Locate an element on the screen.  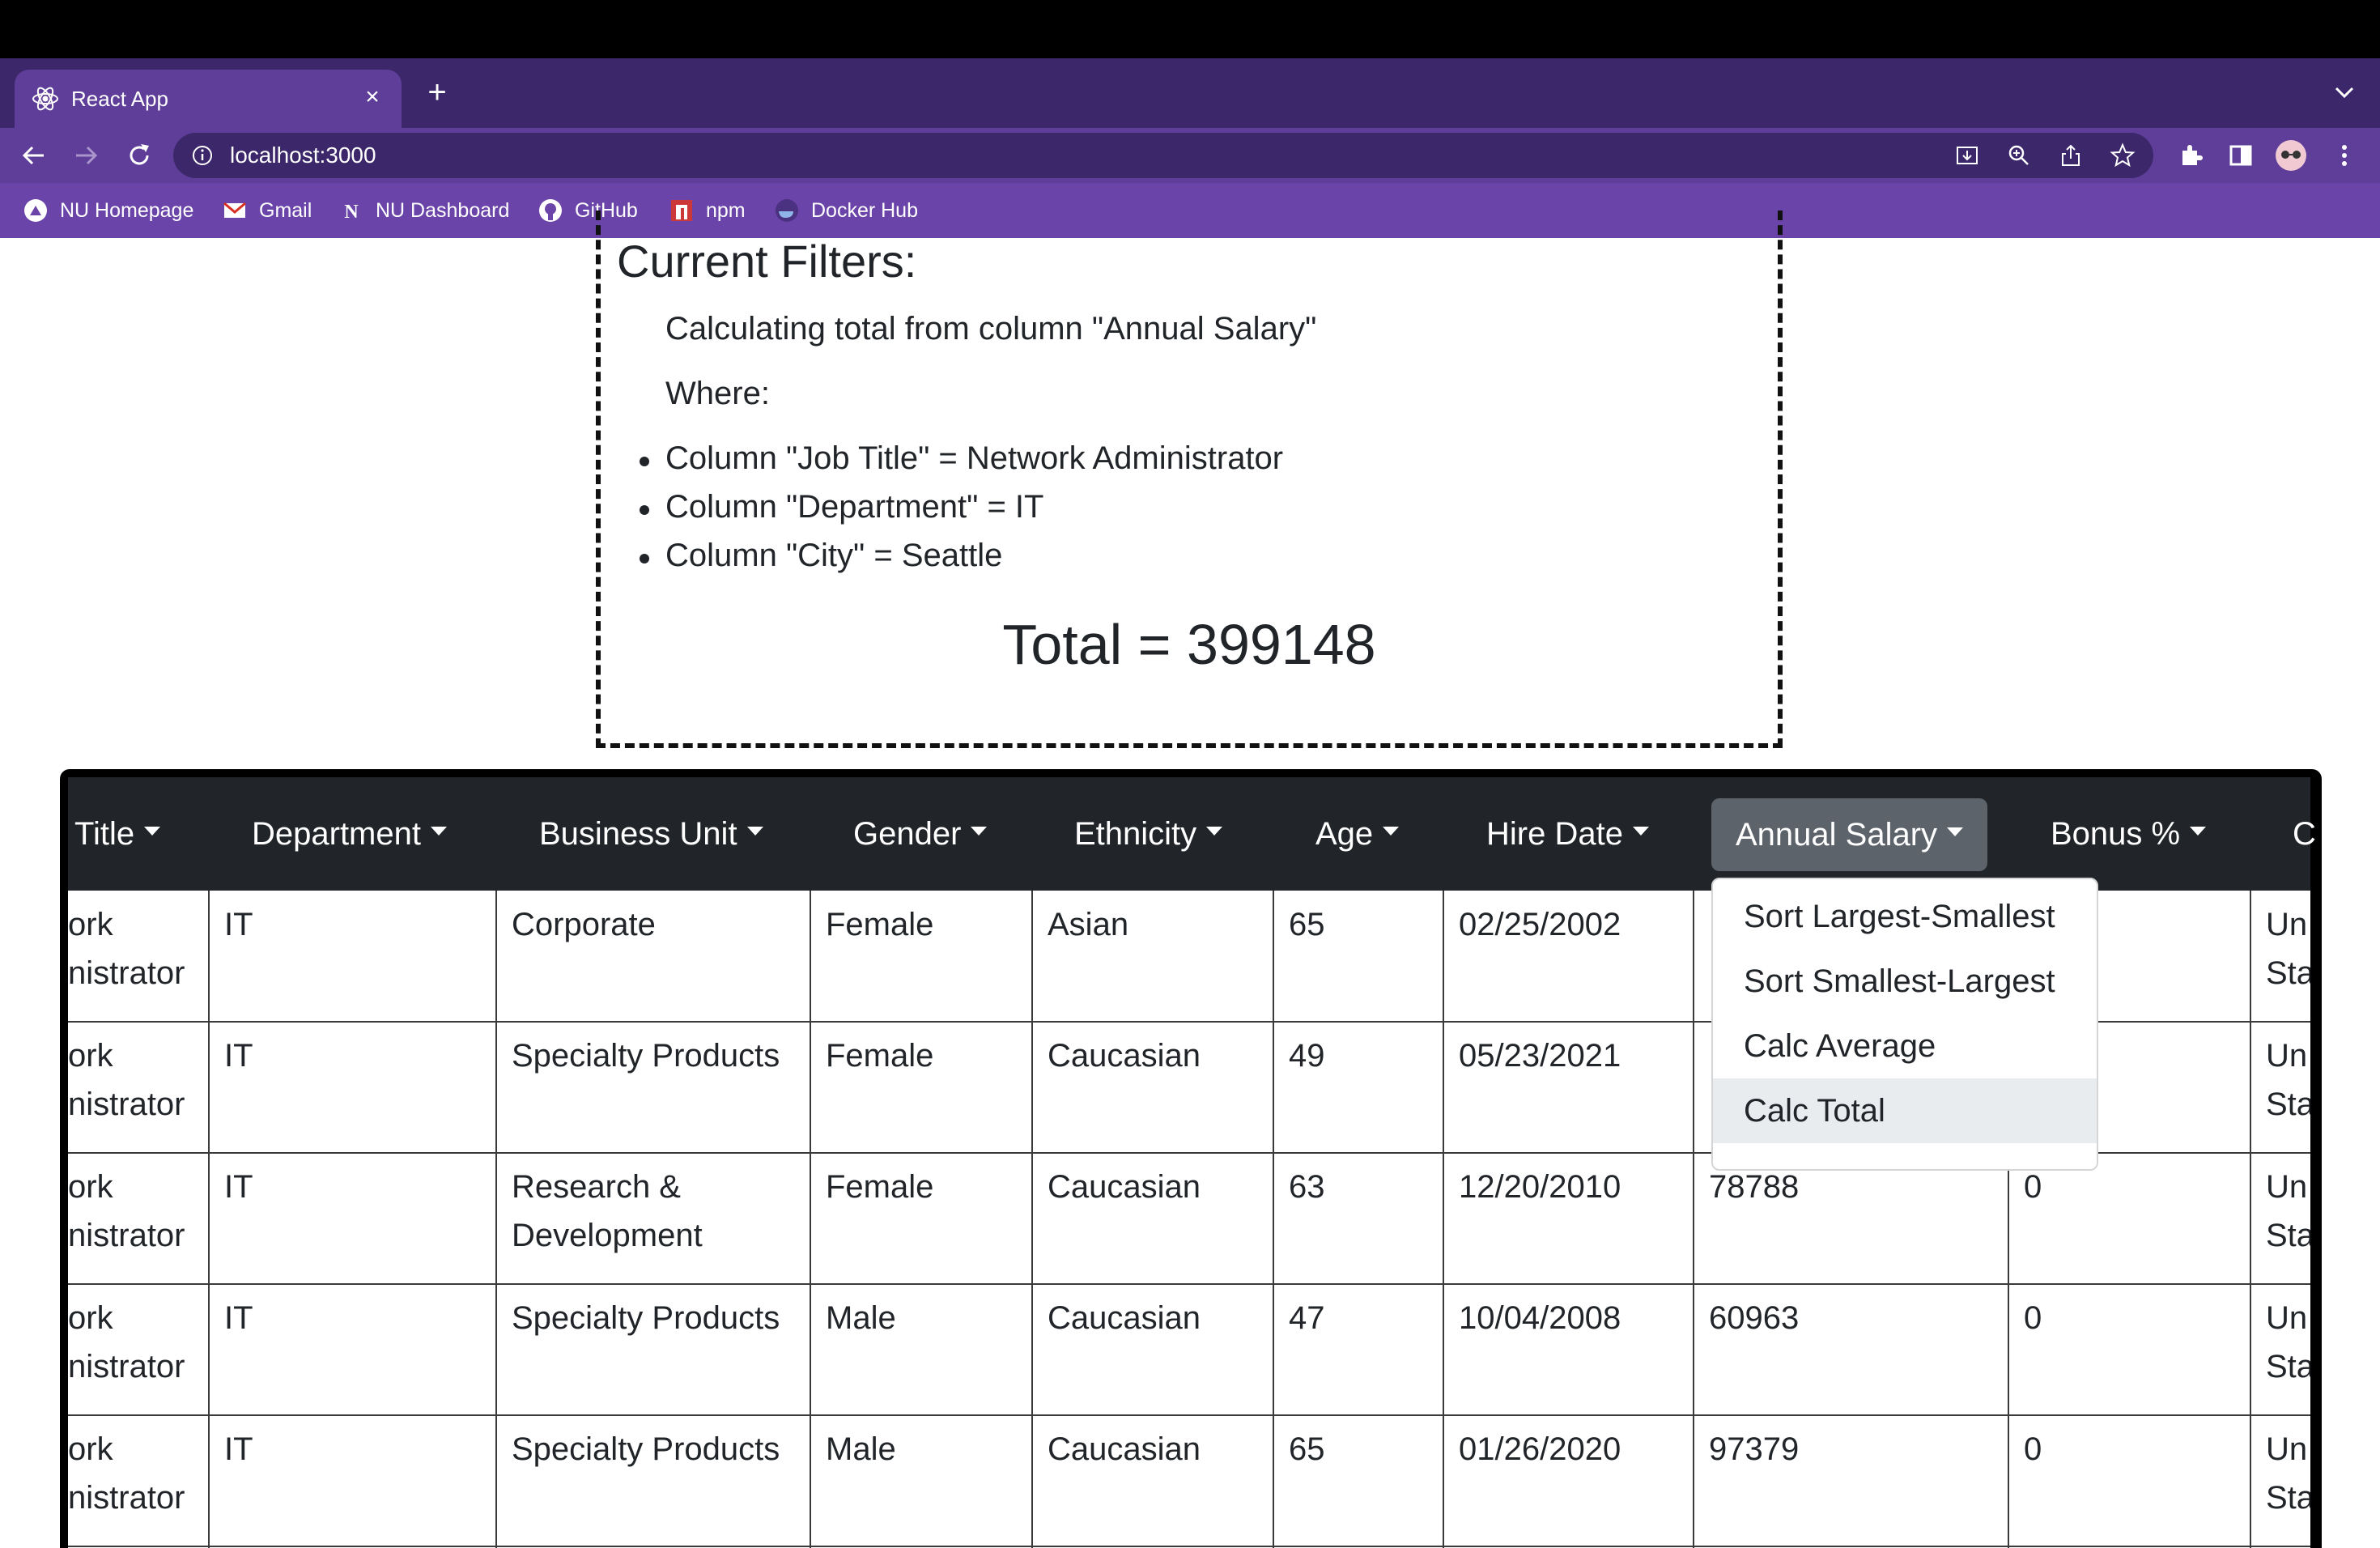
cell-job-title: ork is located at coordinates (90, 1187).